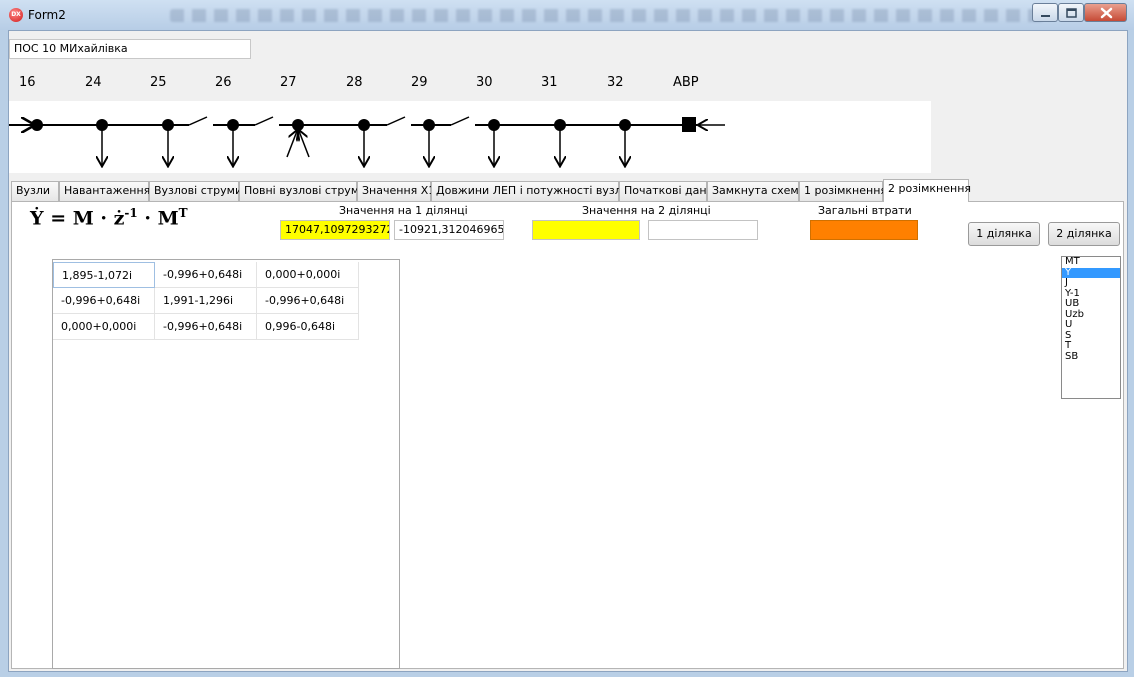 The width and height of the screenshot is (1134, 677). What do you see at coordinates (686, 82) in the screenshot?
I see `node-label: АВР` at bounding box center [686, 82].